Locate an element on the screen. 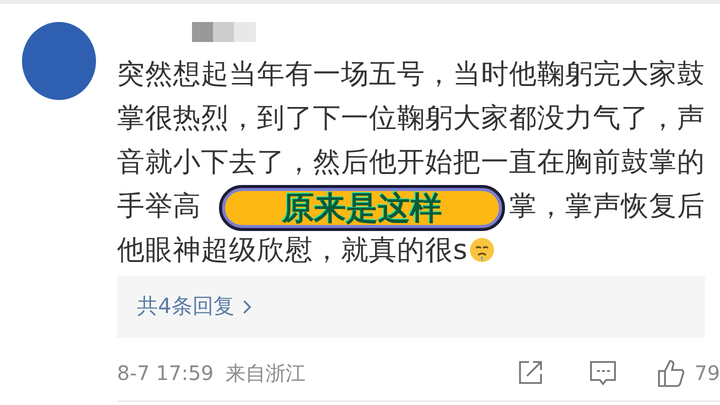 The width and height of the screenshot is (720, 405). comment-icon is located at coordinates (602, 373).